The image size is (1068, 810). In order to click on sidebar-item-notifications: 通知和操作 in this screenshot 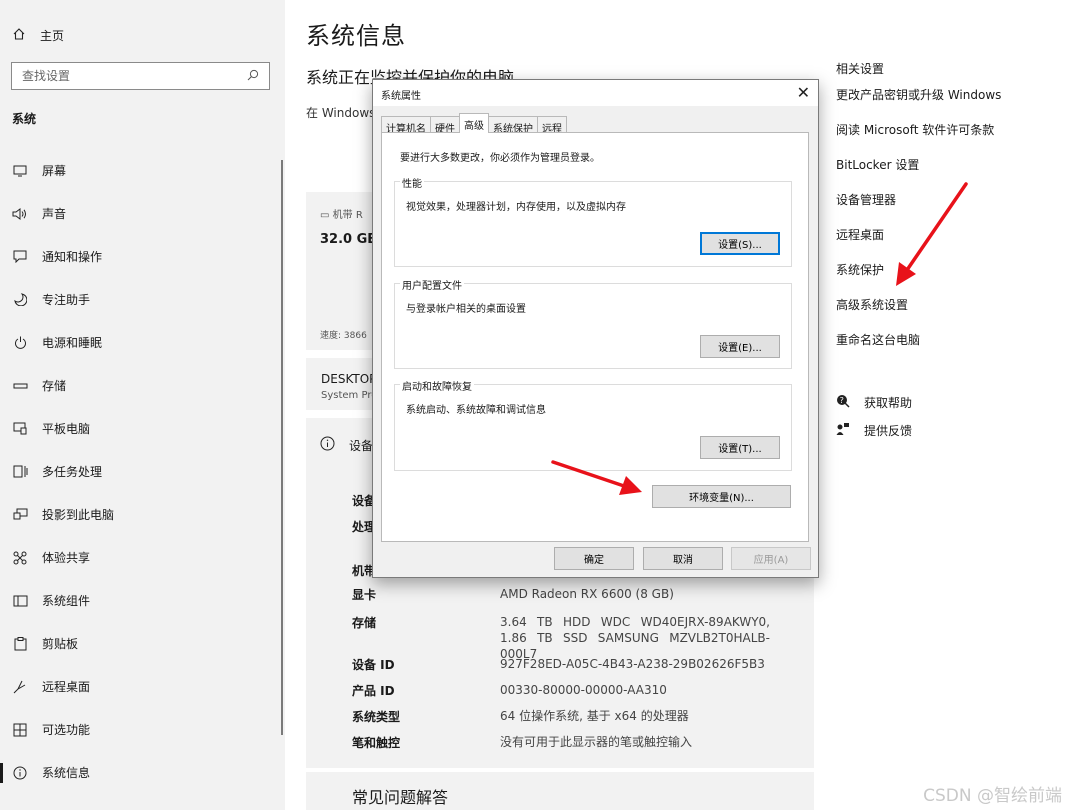, I will do `click(142, 256)`.